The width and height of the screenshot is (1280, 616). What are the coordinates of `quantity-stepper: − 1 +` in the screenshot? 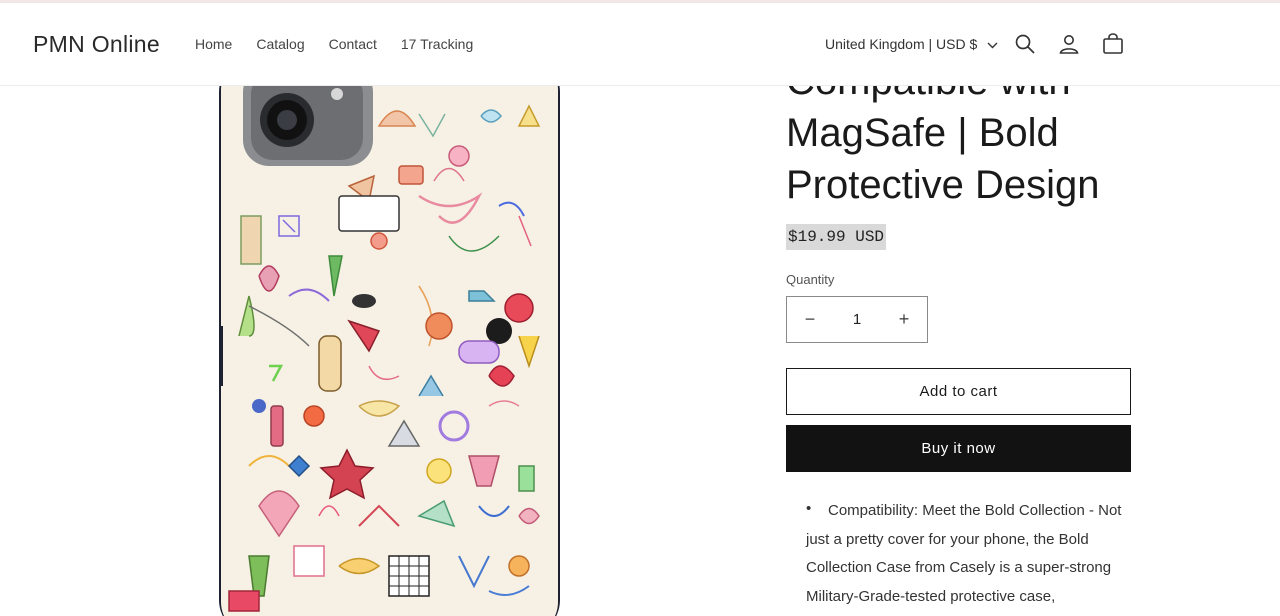 It's located at (857, 319).